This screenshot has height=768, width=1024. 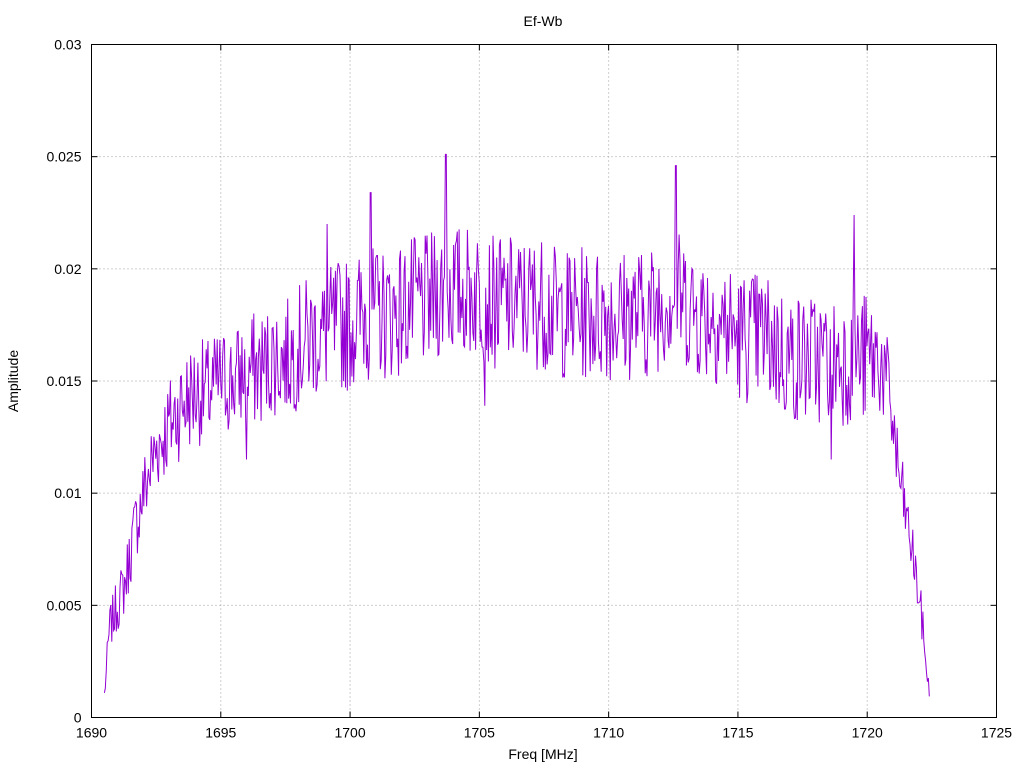 I want to click on y-tick-label: 0.025, so click(x=63, y=157).